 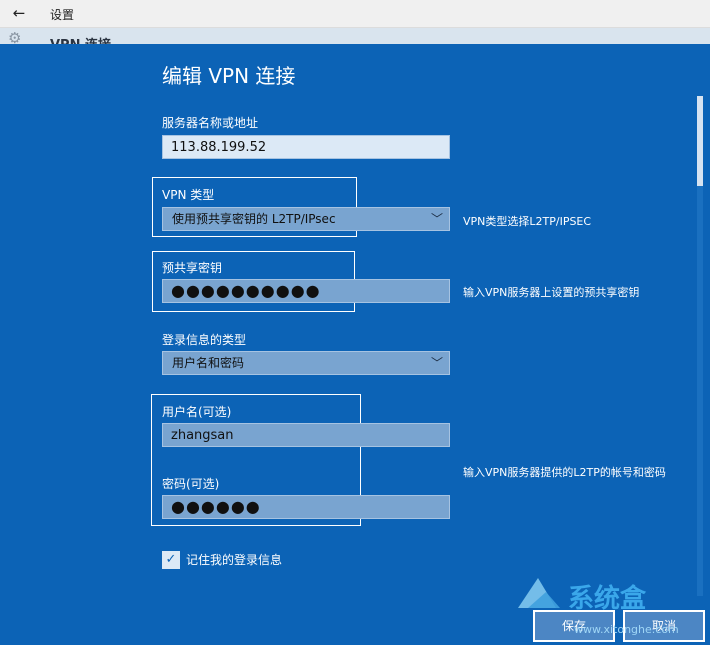 I want to click on vpn-type-value: 使用预共享密钥的 L2TP/IPsec, so click(x=254, y=219).